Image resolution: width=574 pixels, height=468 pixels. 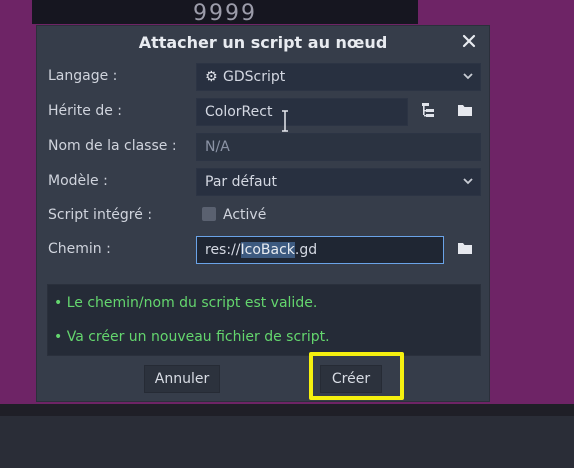 I want to click on language-value: GDScript, so click(x=254, y=77).